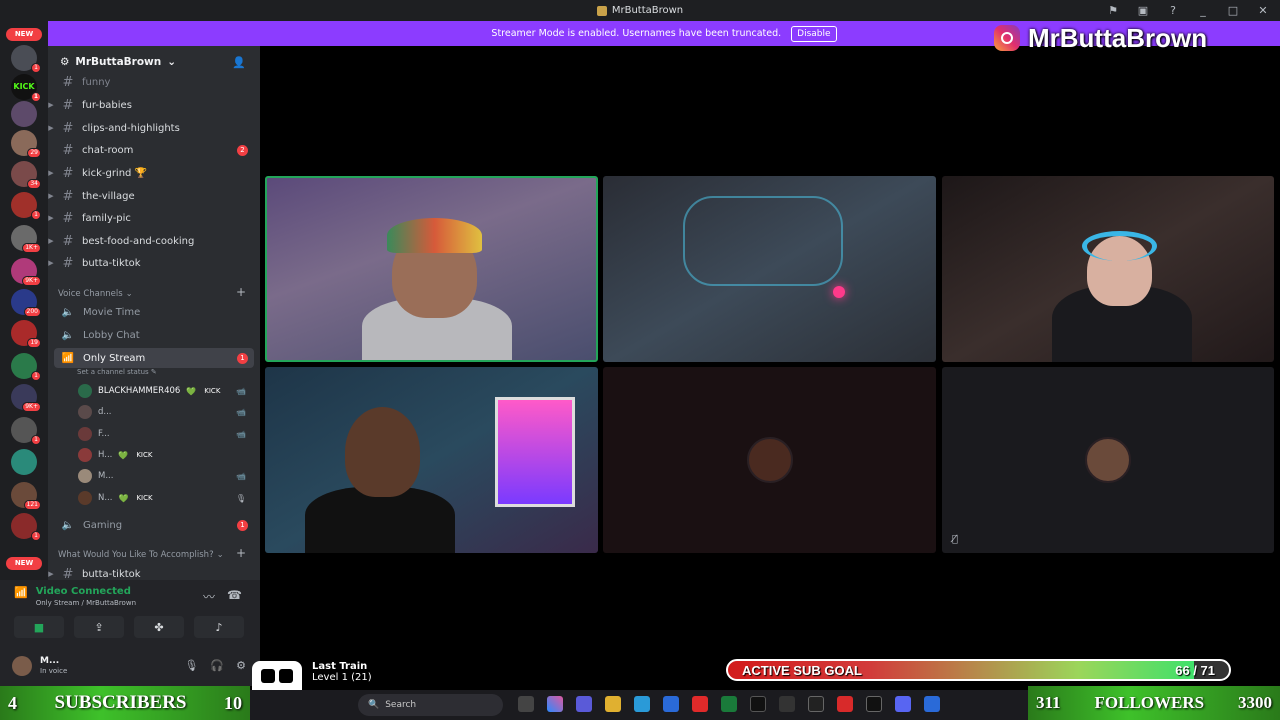 The image size is (1280, 720). What do you see at coordinates (153, 372) in the screenshot?
I see `pencil-icon: ✎` at bounding box center [153, 372].